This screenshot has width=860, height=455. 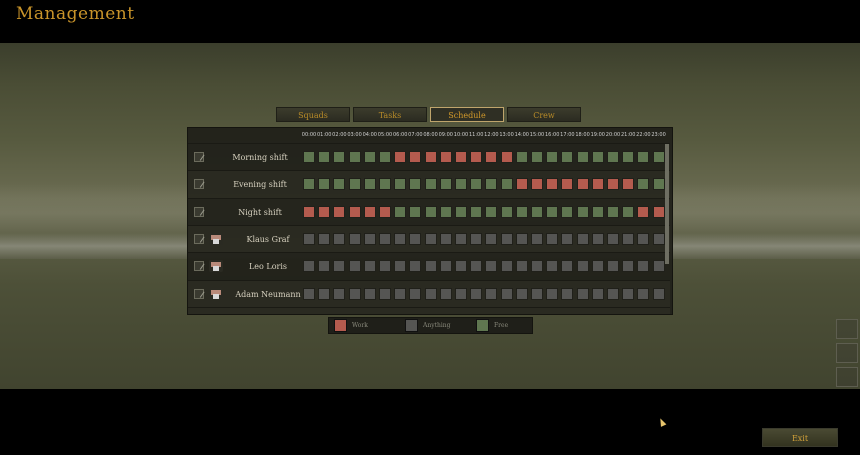 What do you see at coordinates (847, 329) in the screenshot?
I see `zoom-in-icon` at bounding box center [847, 329].